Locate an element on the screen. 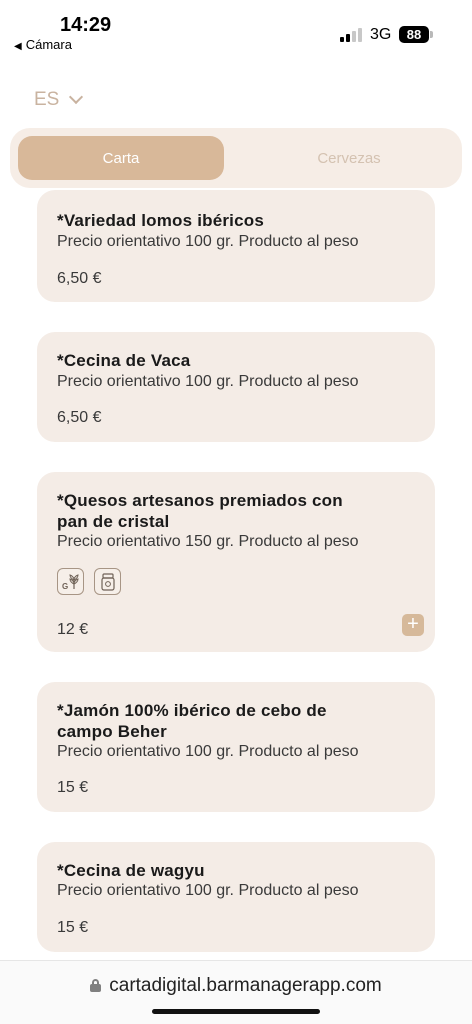 This screenshot has height=1024, width=472. back-app-label: Cámara is located at coordinates (48, 44).